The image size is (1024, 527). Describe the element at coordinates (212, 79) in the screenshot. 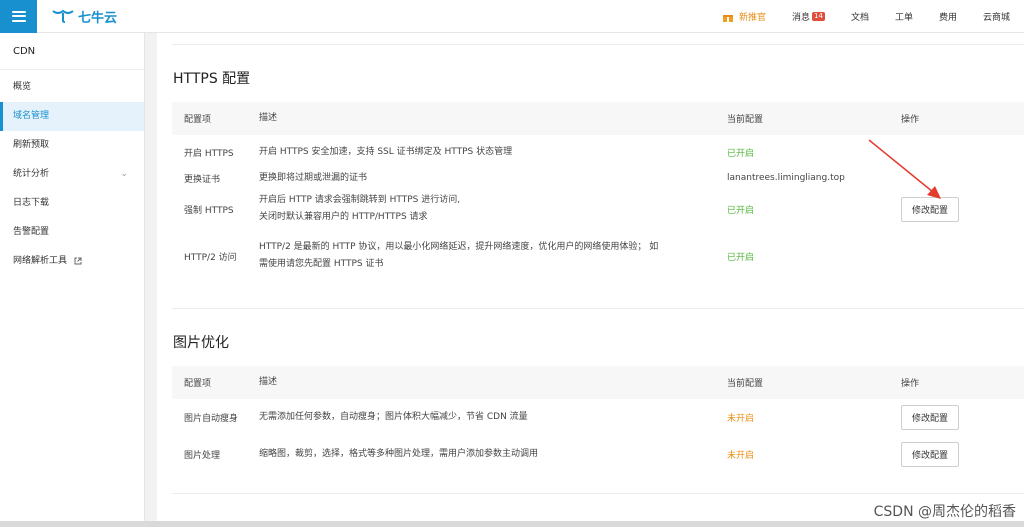

I see `https-section-title: HTTPS 配置` at that location.